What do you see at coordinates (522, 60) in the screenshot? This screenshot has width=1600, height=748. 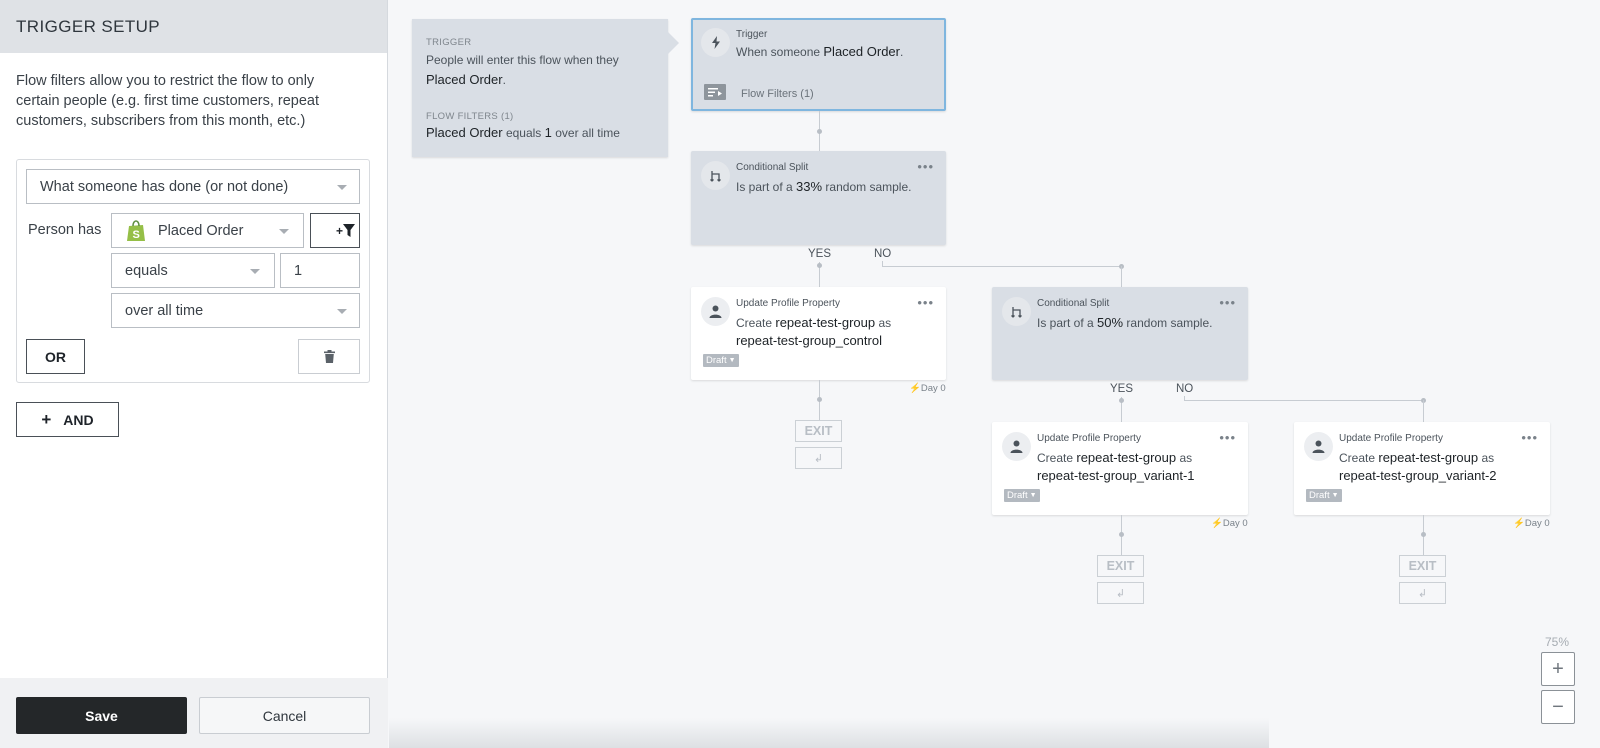 I see `trigger-text: People will enter this flow when they` at bounding box center [522, 60].